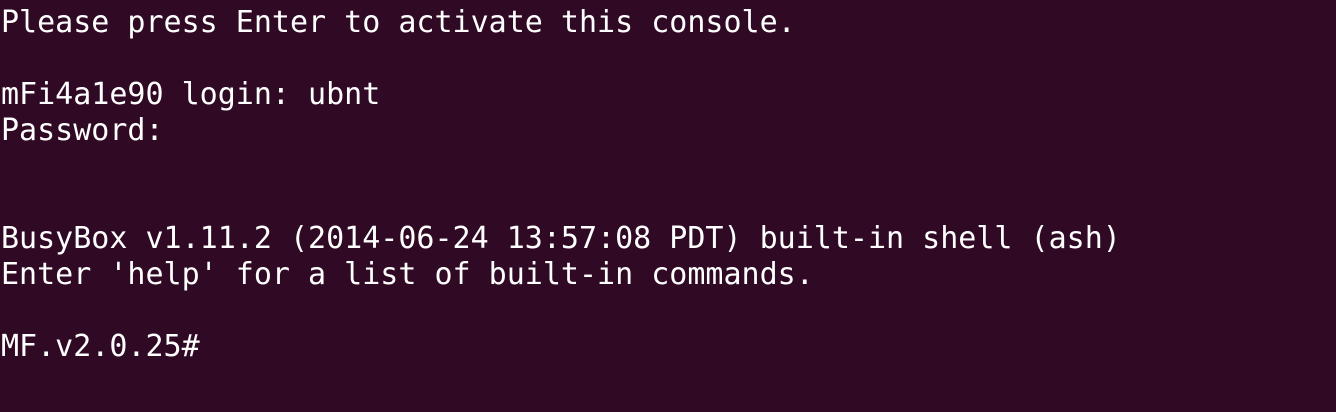 This screenshot has width=1336, height=412. Describe the element at coordinates (82, 130) in the screenshot. I see `password-line: Password:` at that location.